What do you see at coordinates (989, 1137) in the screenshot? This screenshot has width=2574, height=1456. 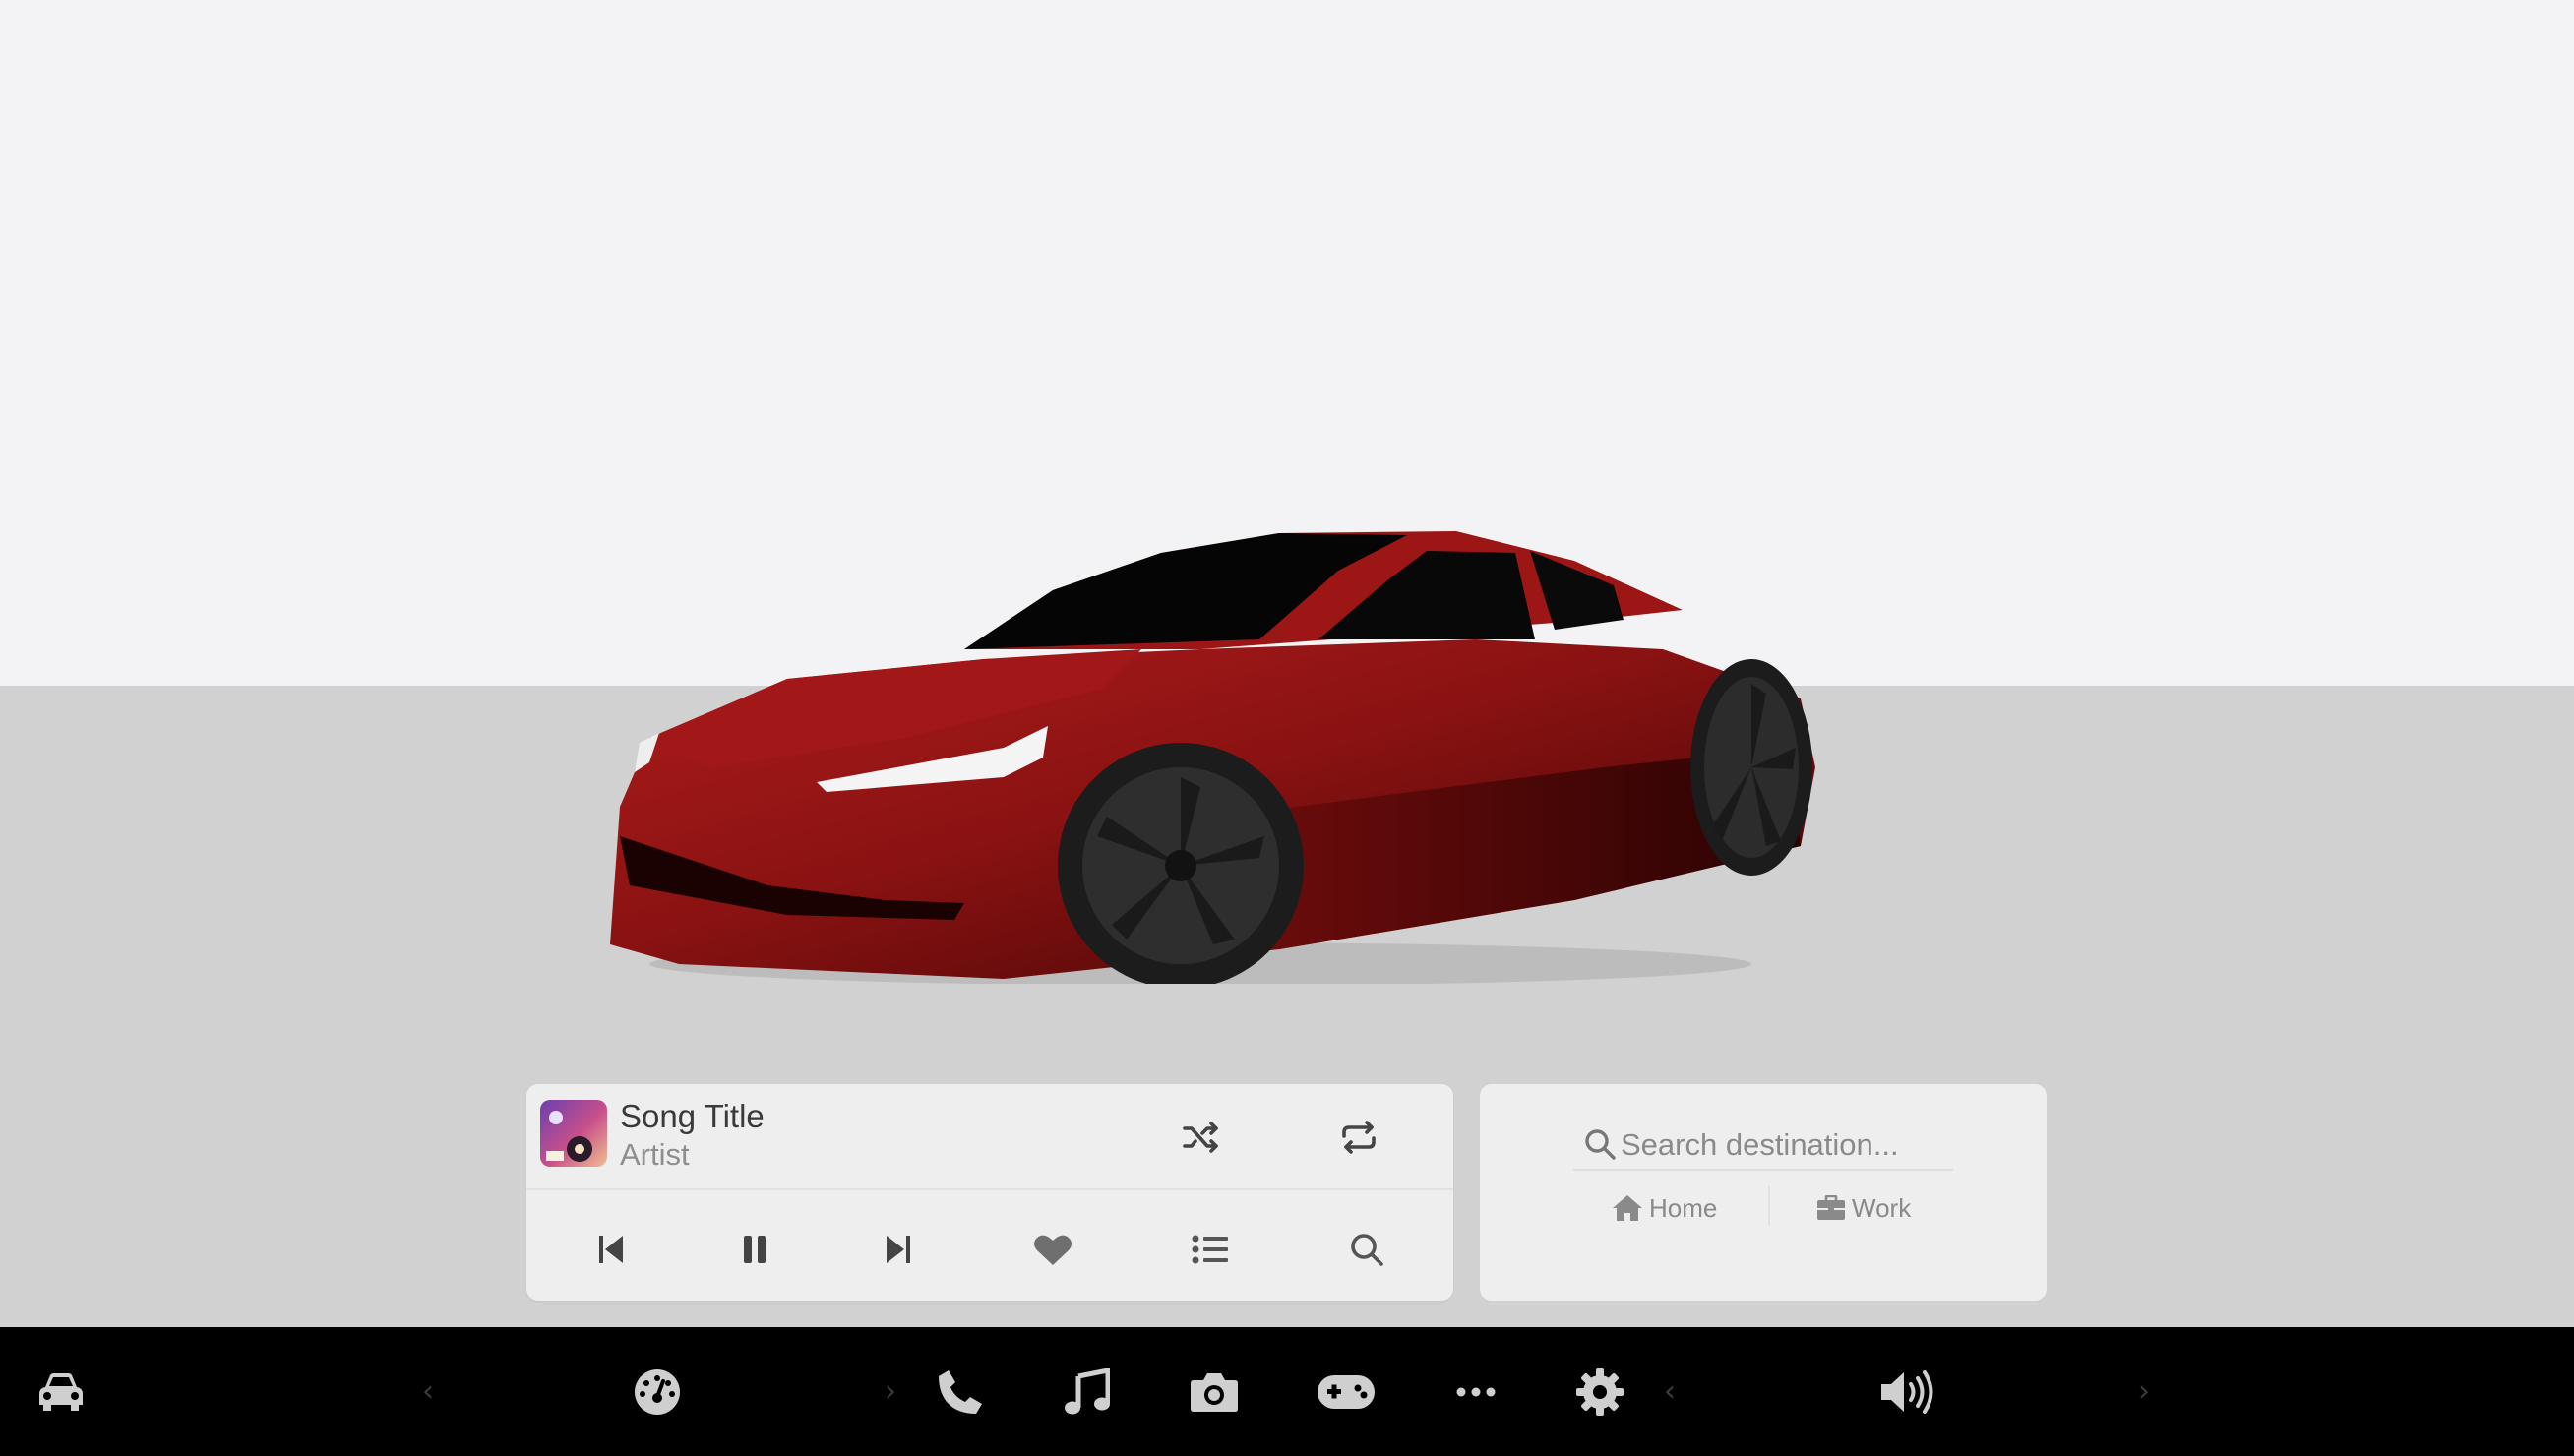 I see `now-playing-row: Song Title Artist` at bounding box center [989, 1137].